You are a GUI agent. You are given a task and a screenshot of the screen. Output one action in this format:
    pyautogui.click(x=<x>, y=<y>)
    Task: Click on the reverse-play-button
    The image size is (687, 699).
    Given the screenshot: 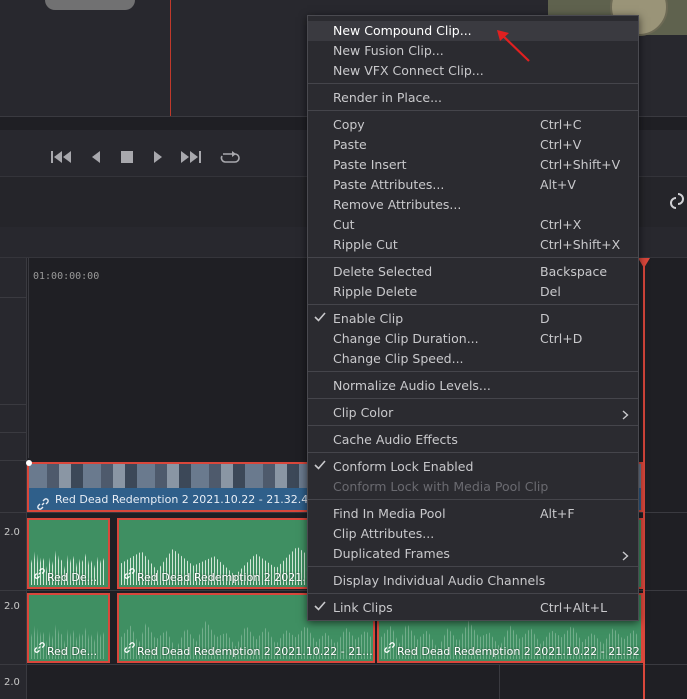 What is the action you would take?
    pyautogui.click(x=96, y=157)
    